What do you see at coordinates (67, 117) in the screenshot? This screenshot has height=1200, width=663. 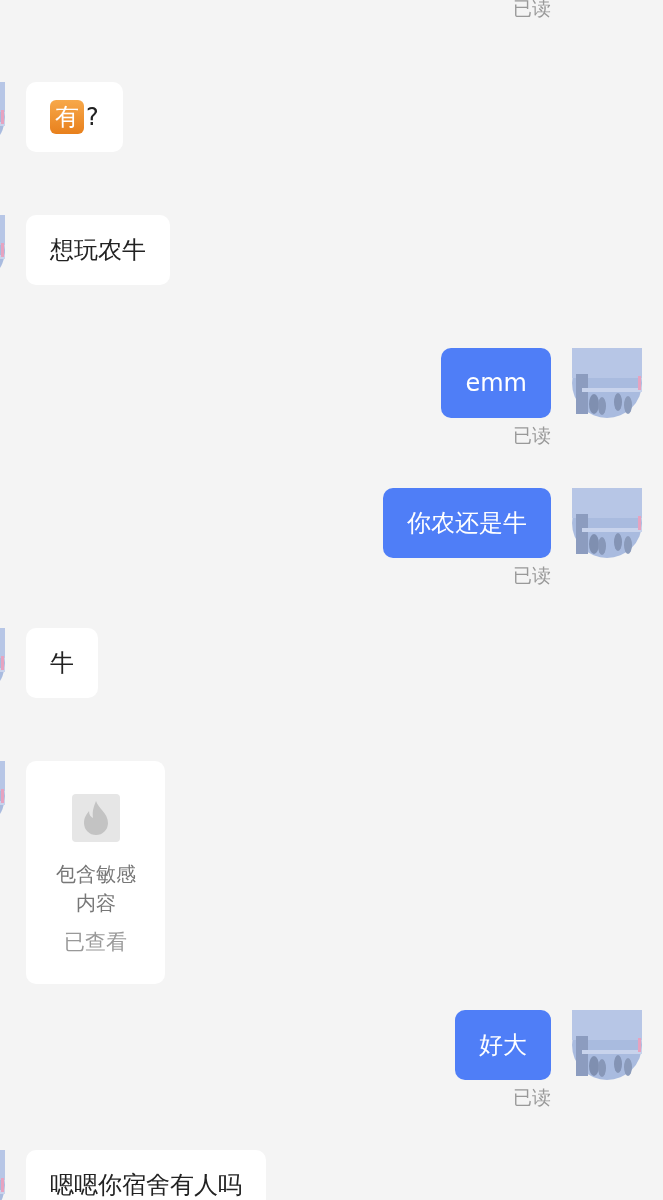 I see `emoji-icon: 有` at bounding box center [67, 117].